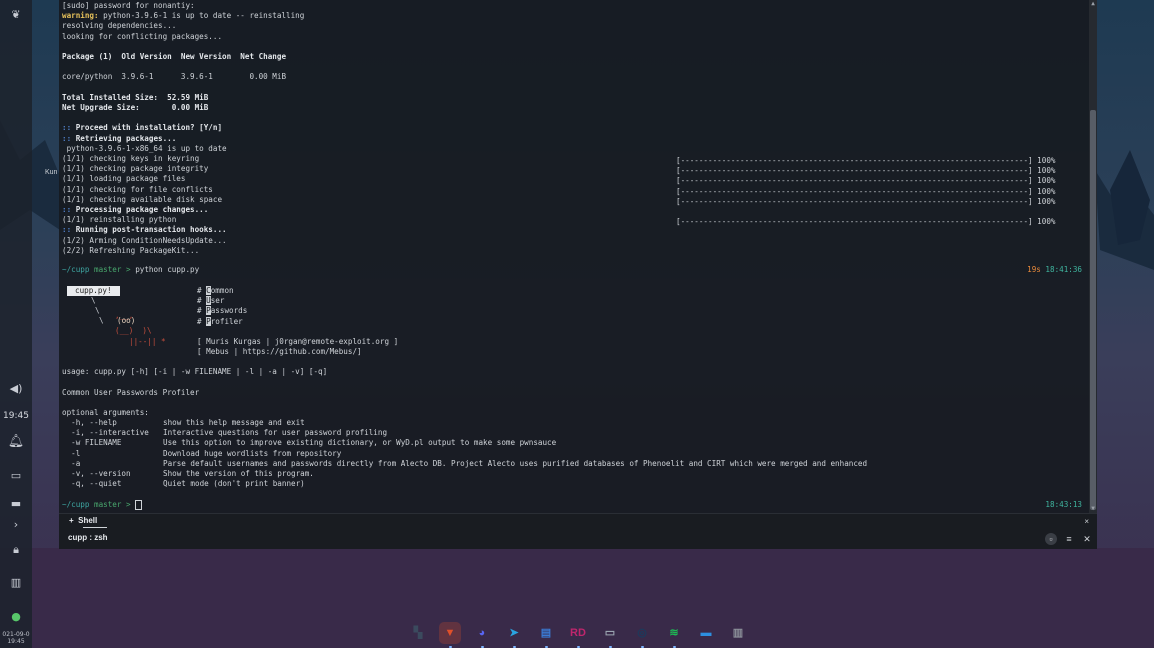 The image size is (1154, 648). What do you see at coordinates (147, 128) in the screenshot?
I see `line-text: Proceed with installation? [Y/n]` at bounding box center [147, 128].